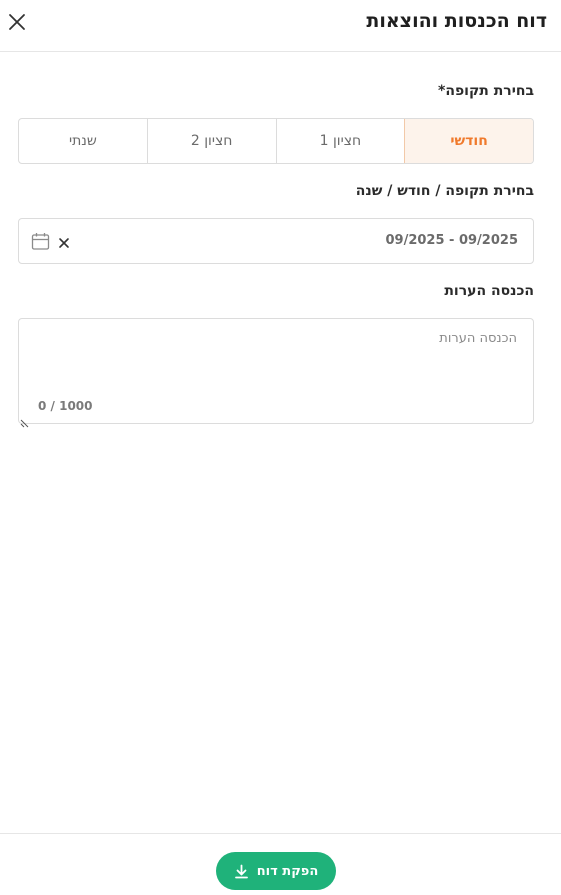  What do you see at coordinates (280, 26) in the screenshot?
I see `modal-header: דוח הכנסות והוצאות` at bounding box center [280, 26].